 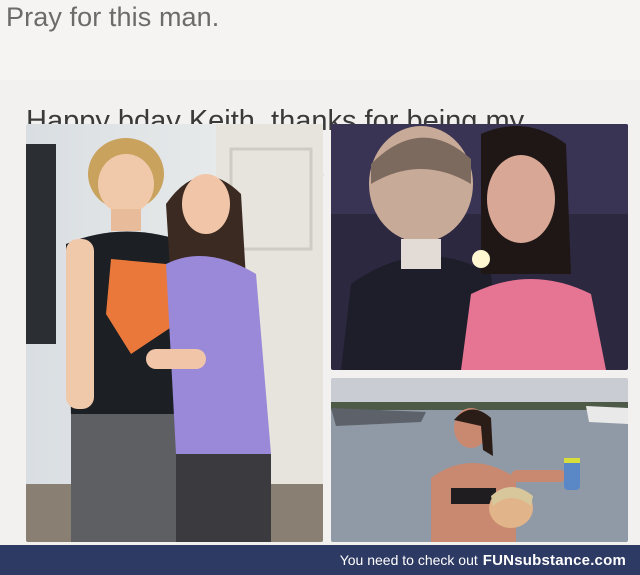 I want to click on post-caption: Pray for this man., so click(x=113, y=17).